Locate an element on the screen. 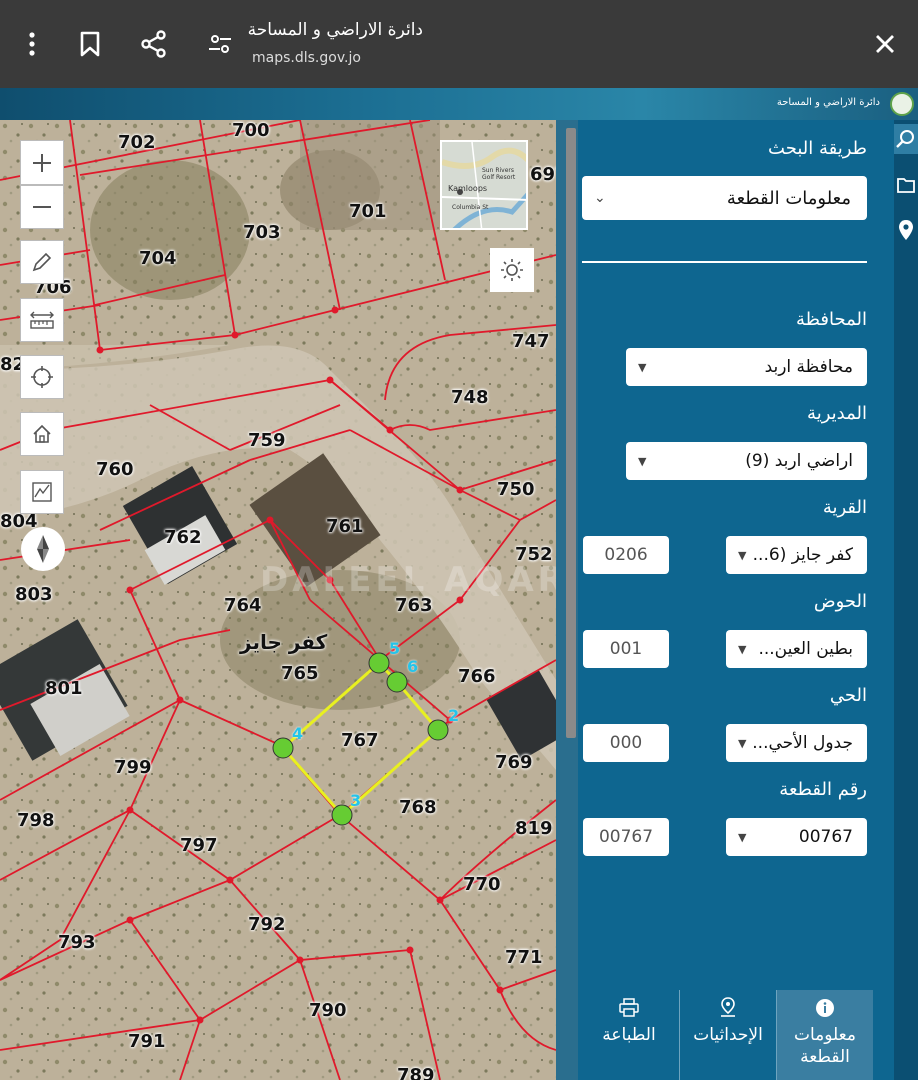 The image size is (918, 1080). crosshair-icon is located at coordinates (42, 377).